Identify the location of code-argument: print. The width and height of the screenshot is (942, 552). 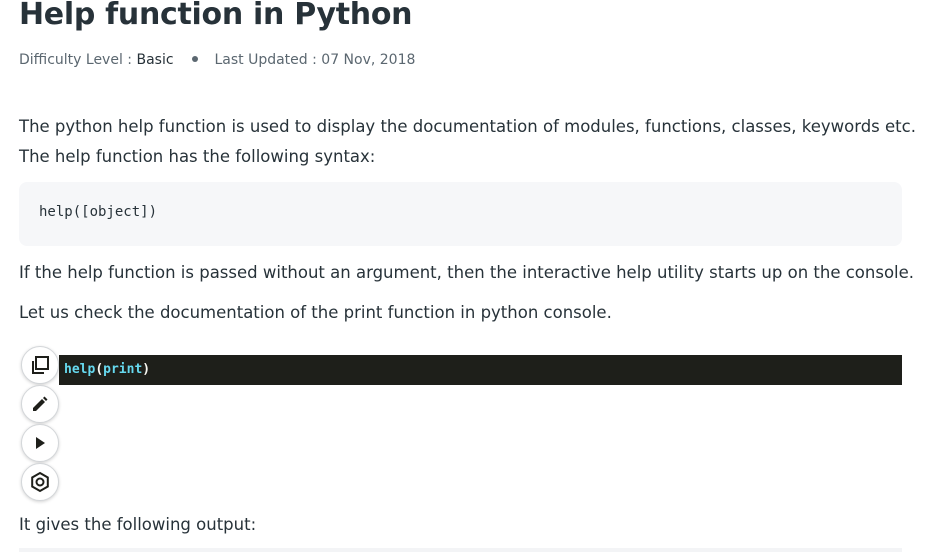
(123, 369).